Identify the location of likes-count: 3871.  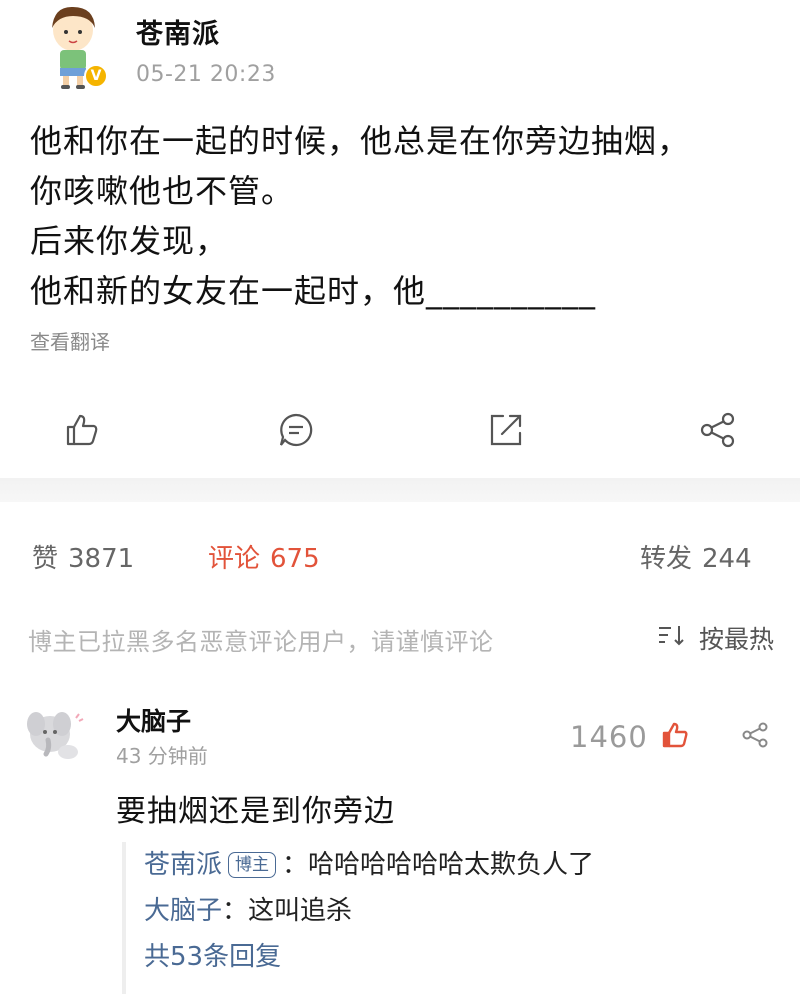
(101, 559).